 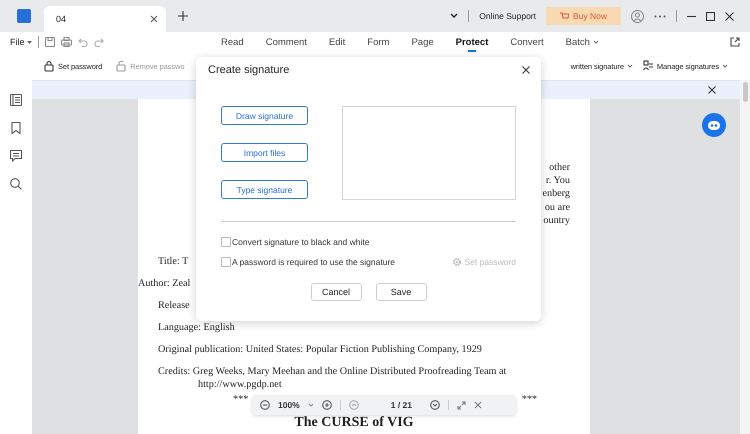 I want to click on menu-tab: Batch, so click(x=582, y=42).